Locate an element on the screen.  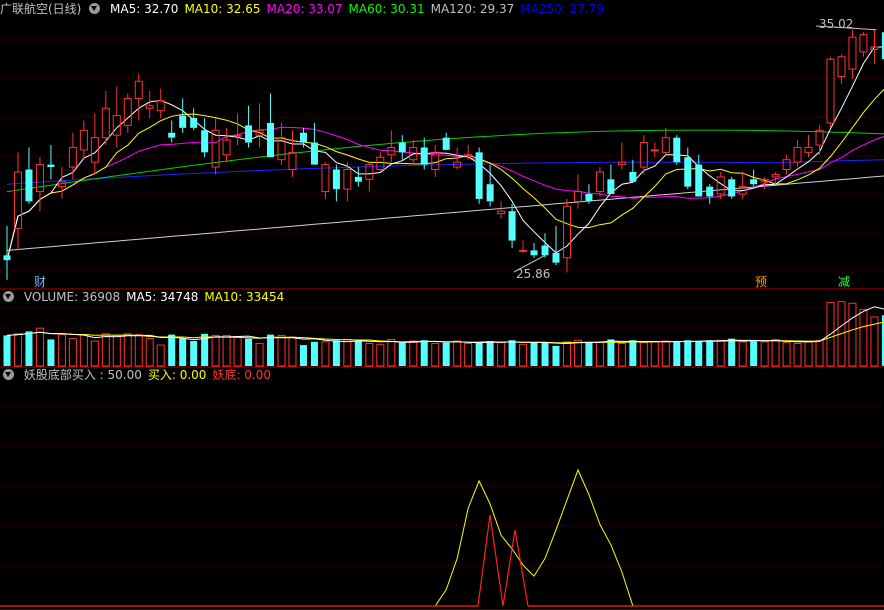
volume-legend-group: VOLUME: 36908 MA5: 34748 MA10: 33454 is located at coordinates (157, 297).